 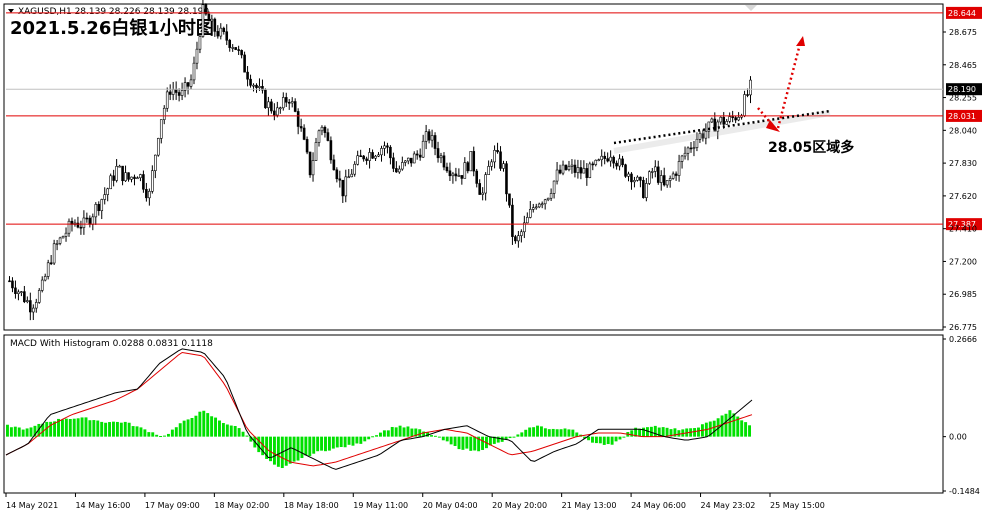 What do you see at coordinates (172, 505) in the screenshot?
I see `time-tick-label: 17 May 09:00` at bounding box center [172, 505].